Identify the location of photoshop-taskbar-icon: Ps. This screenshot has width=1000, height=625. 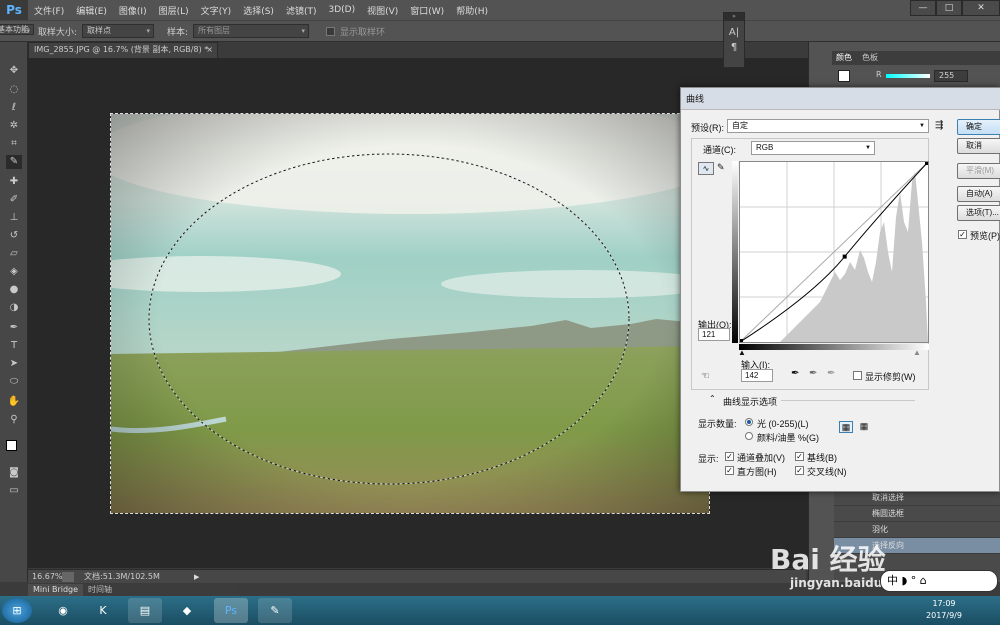
(231, 610).